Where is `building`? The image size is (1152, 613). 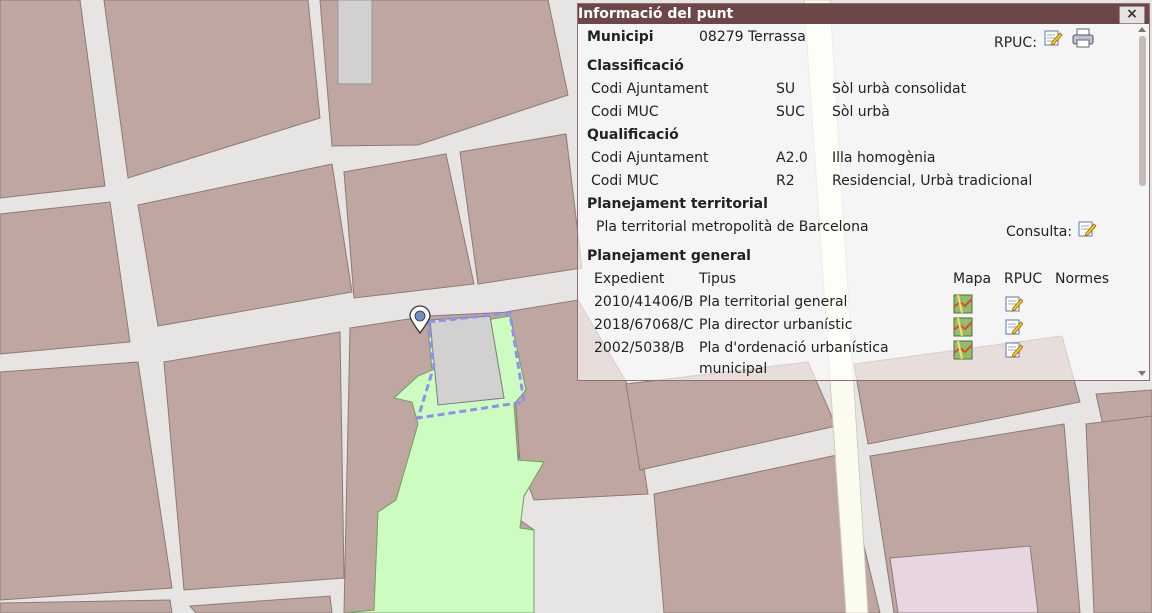 building is located at coordinates (355, 42).